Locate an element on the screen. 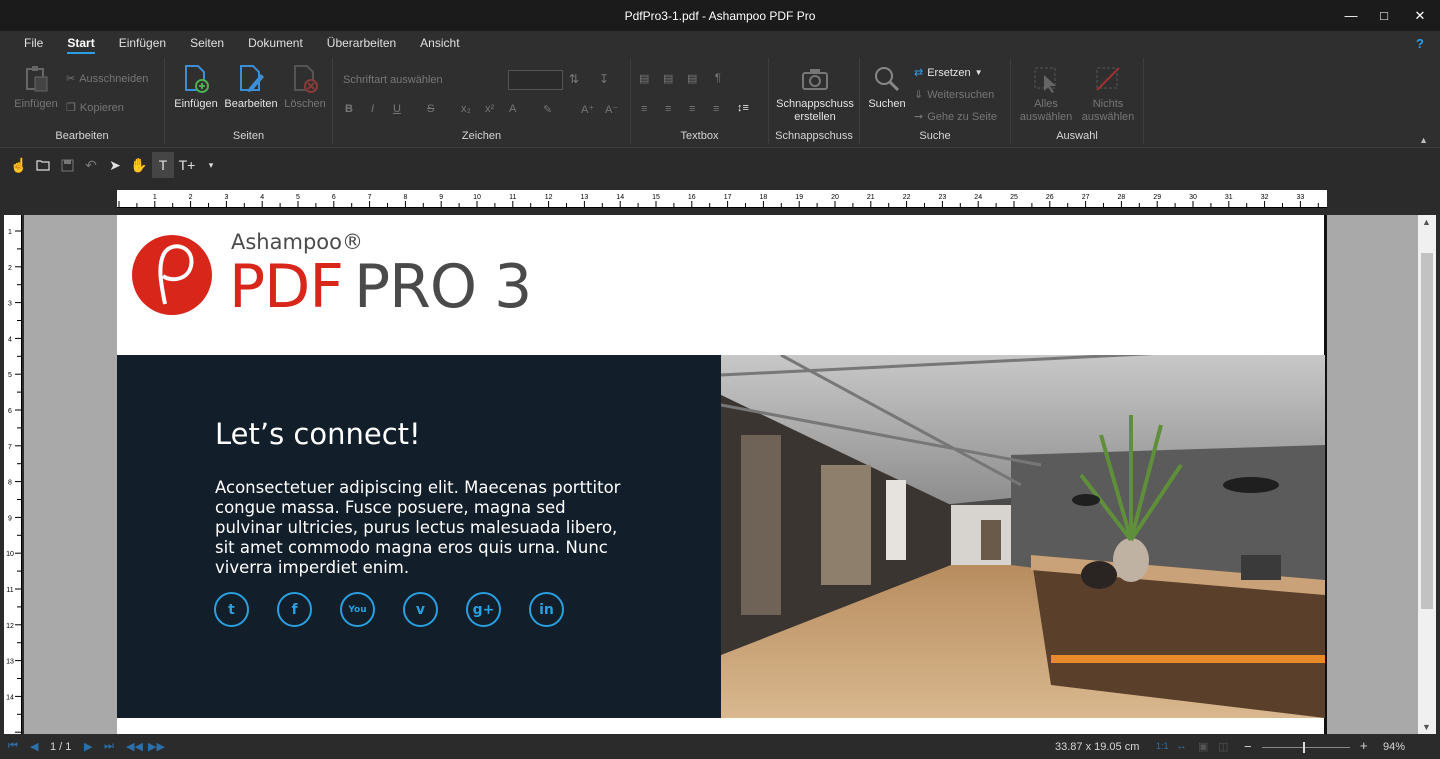 The image size is (1440, 759). vertical-ruler: 1 2 3 4 5 6 7 8 9 10 11 12 13 14 is located at coordinates (13, 474).